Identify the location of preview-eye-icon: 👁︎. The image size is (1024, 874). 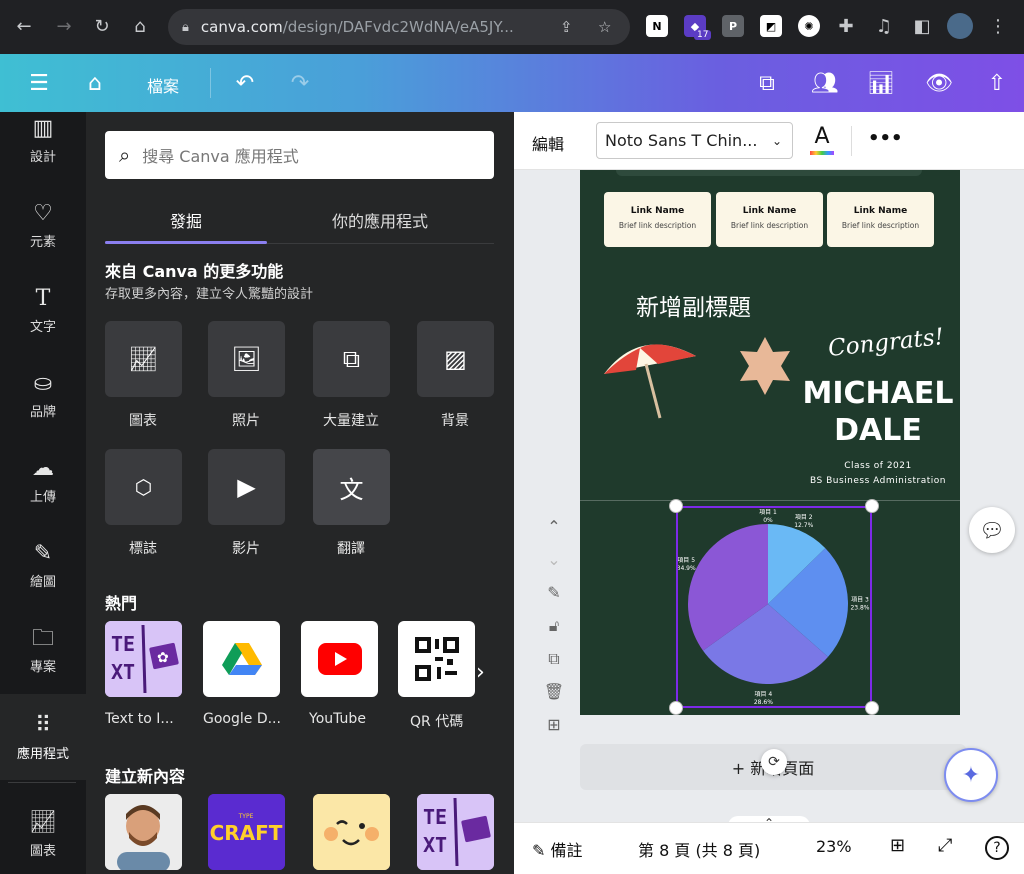
(939, 83).